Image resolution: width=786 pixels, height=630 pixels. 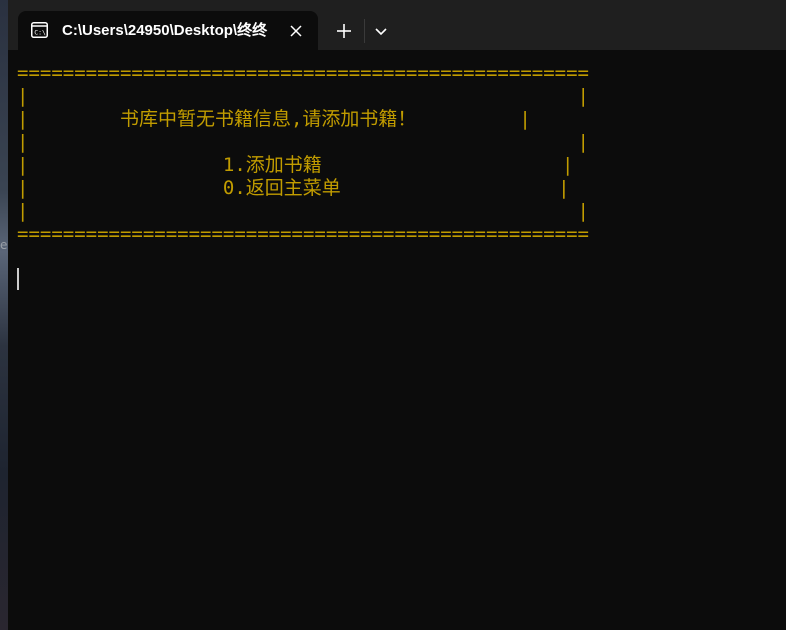 I want to click on tab-title: C:\Users\24950\Desktop\终终, so click(x=165, y=30).